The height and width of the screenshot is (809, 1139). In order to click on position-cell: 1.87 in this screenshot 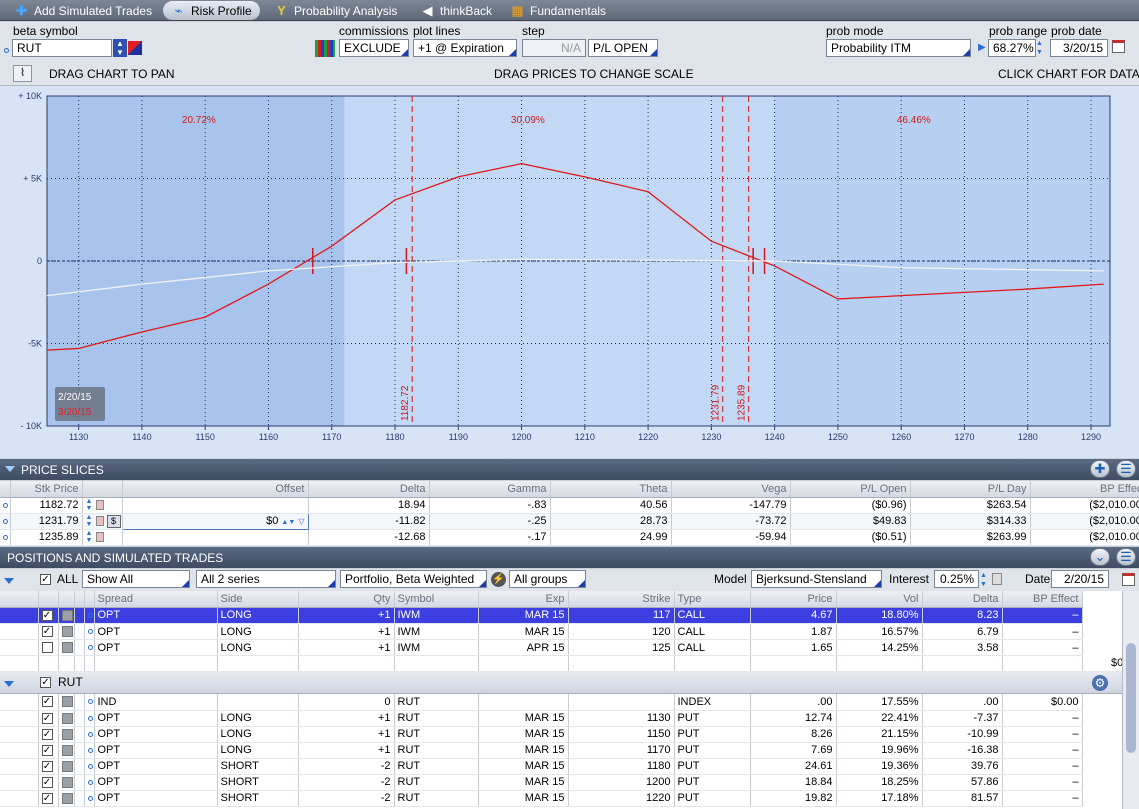, I will do `click(793, 631)`.